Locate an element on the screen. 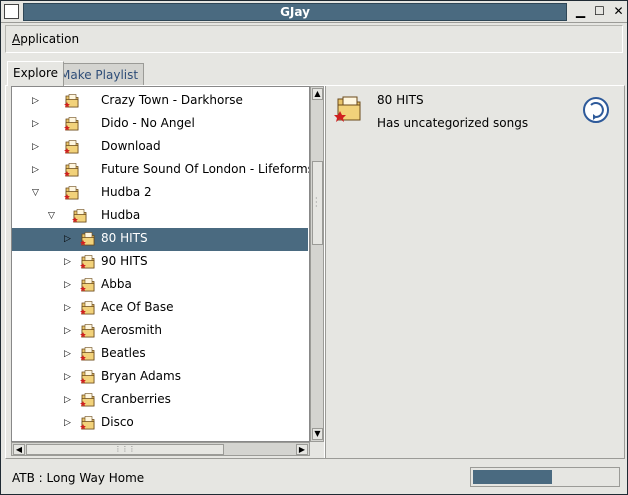 The height and width of the screenshot is (495, 628). tree-row-label: Ace Of Base is located at coordinates (137, 307).